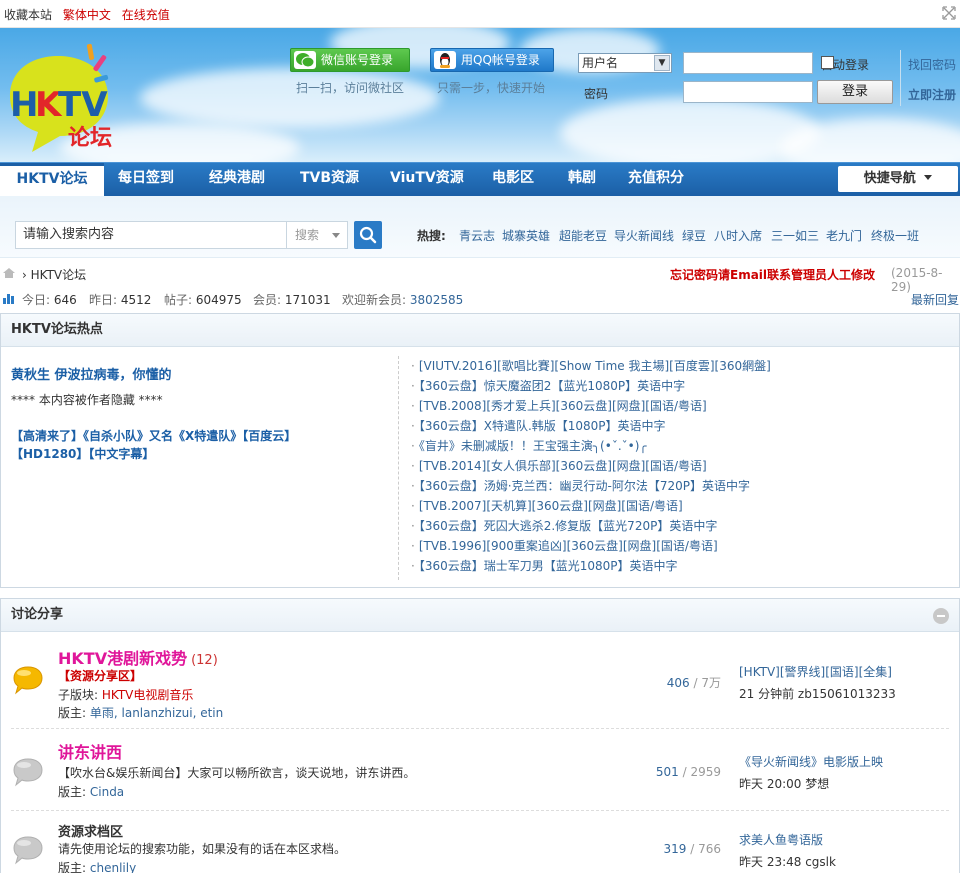  I want to click on moderator-links: 单雨, lanlanzhizui, etin, so click(156, 713).